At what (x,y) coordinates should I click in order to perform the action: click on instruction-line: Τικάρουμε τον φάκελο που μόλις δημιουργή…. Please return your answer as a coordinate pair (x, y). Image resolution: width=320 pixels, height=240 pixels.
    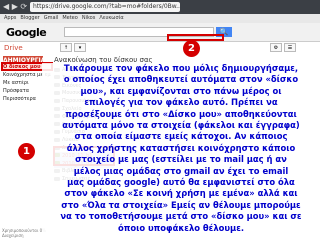
    Looking at the image, I should click on (181, 68).